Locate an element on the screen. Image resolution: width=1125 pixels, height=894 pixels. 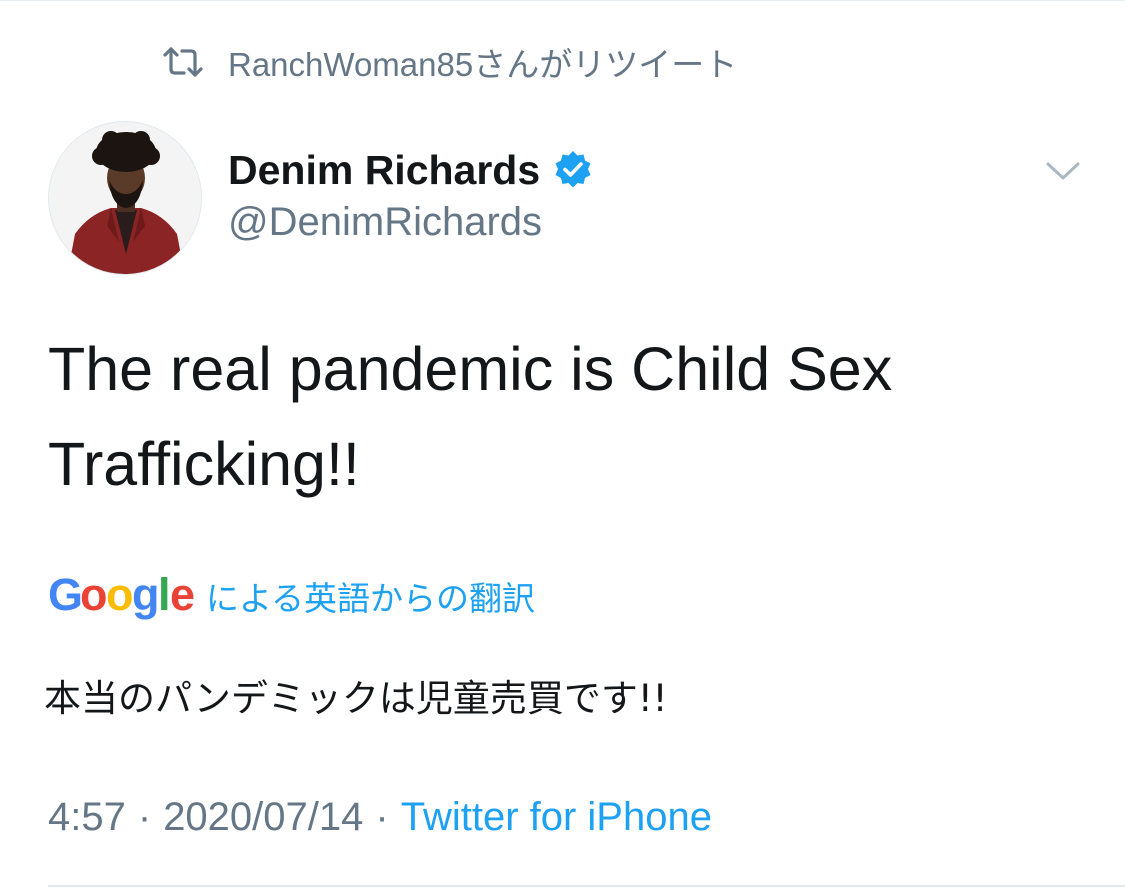
tweet-source-link: Twitter for iPhone is located at coordinates (556, 817).